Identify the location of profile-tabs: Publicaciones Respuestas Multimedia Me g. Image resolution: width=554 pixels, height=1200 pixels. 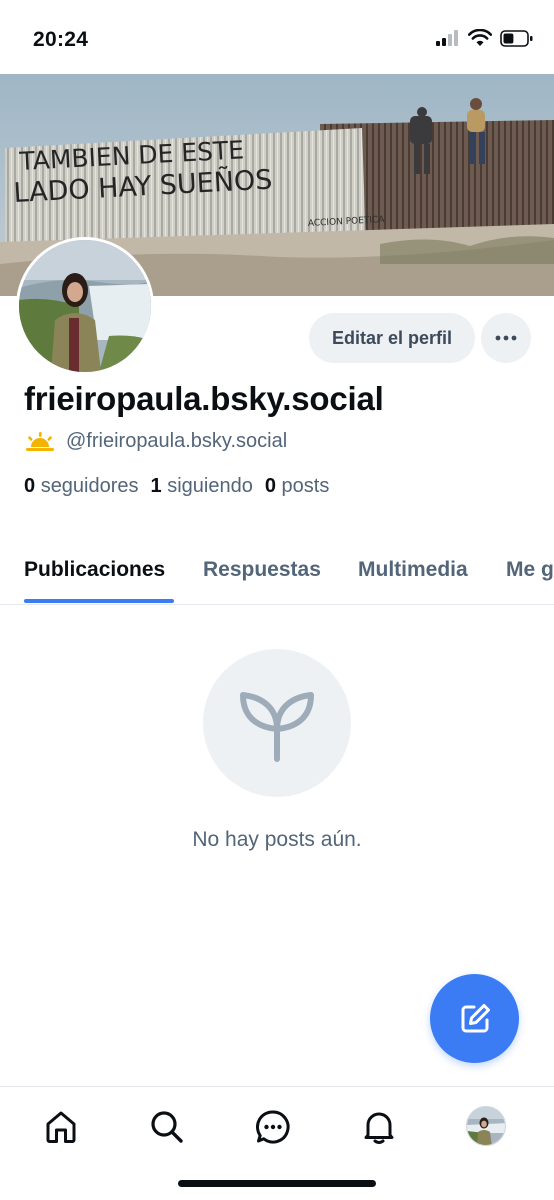
(277, 576).